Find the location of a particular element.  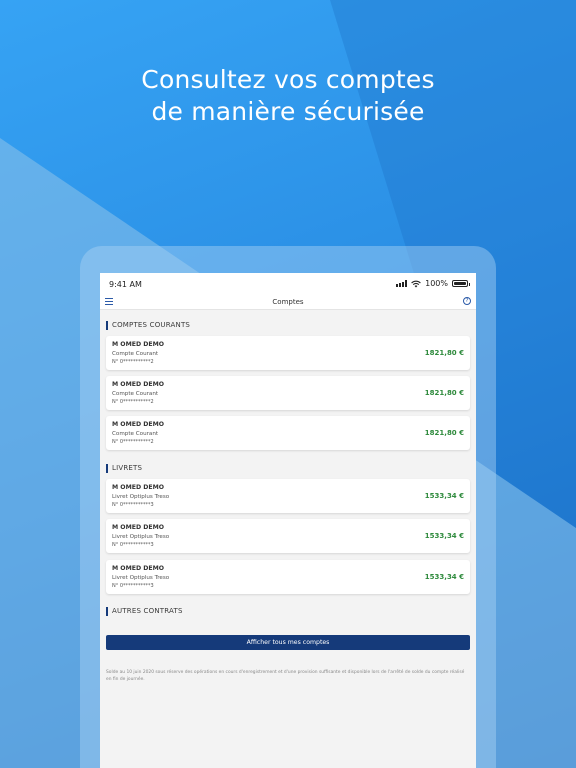

section-title-comptes-courants: COMPTES COURANTS is located at coordinates (148, 325).